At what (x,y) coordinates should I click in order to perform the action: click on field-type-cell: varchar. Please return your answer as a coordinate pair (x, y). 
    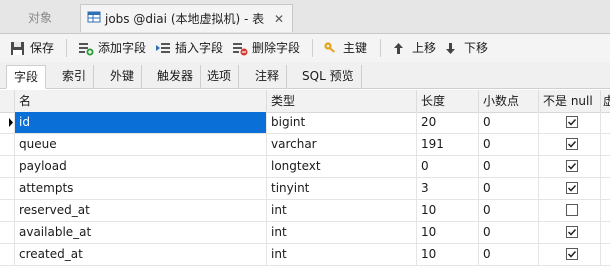
    Looking at the image, I should click on (342, 144).